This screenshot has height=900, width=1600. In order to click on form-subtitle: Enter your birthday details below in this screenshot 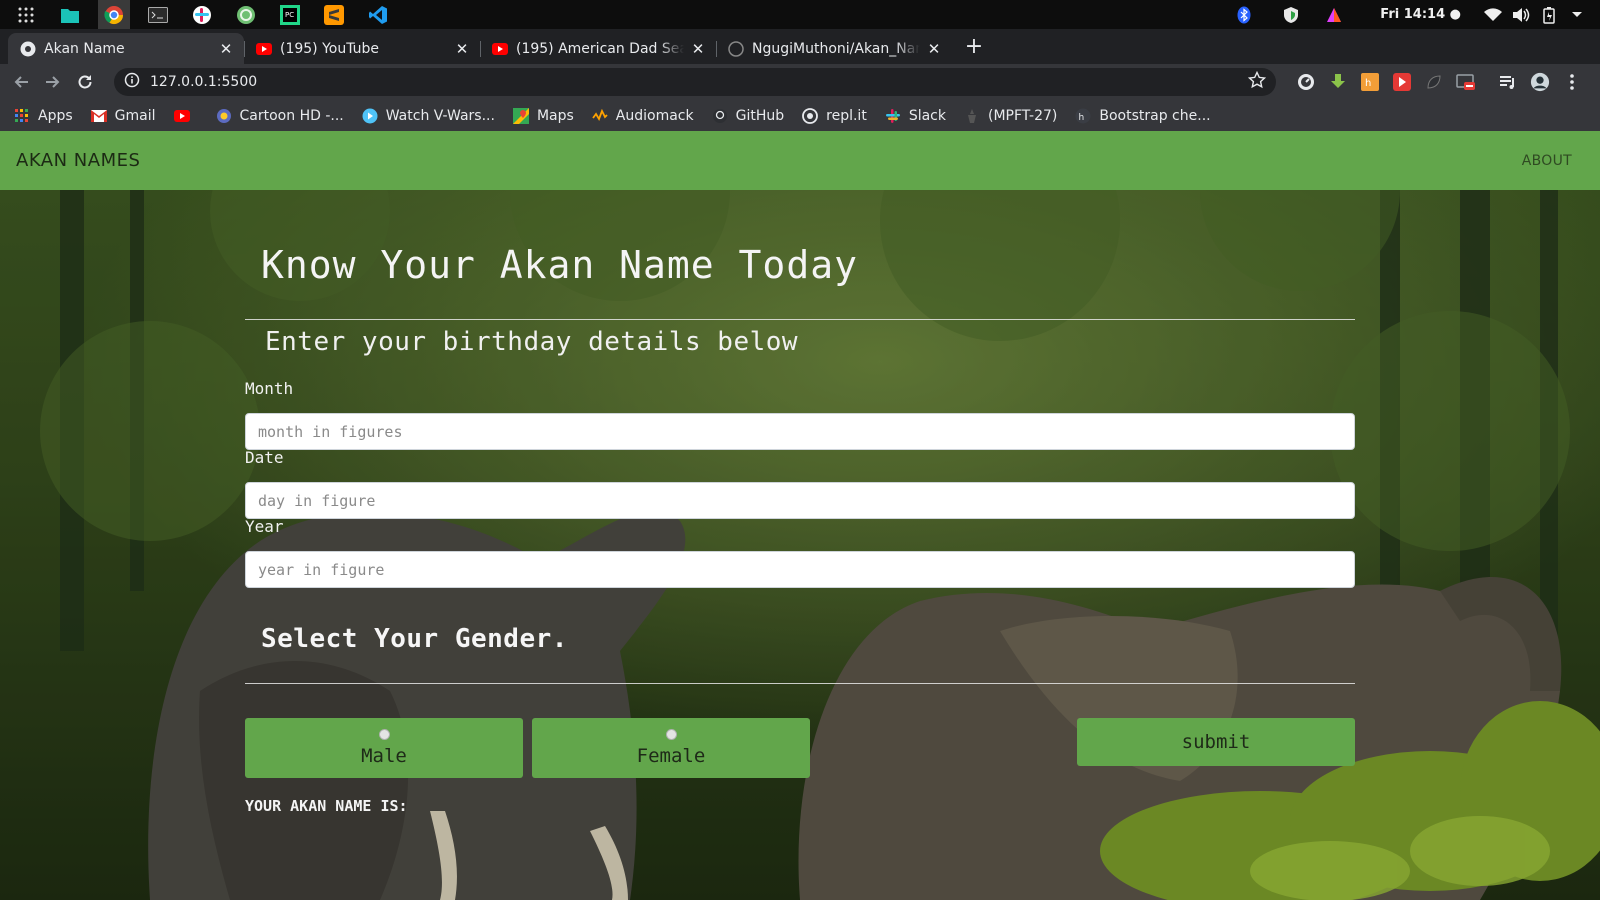, I will do `click(532, 342)`.